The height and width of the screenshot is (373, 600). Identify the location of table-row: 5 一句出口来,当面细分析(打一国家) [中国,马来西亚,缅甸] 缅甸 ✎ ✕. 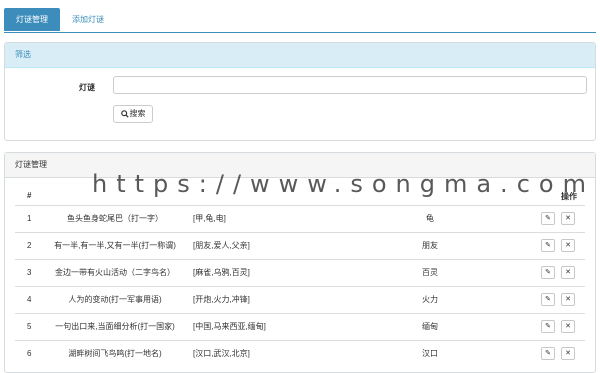
(300, 326).